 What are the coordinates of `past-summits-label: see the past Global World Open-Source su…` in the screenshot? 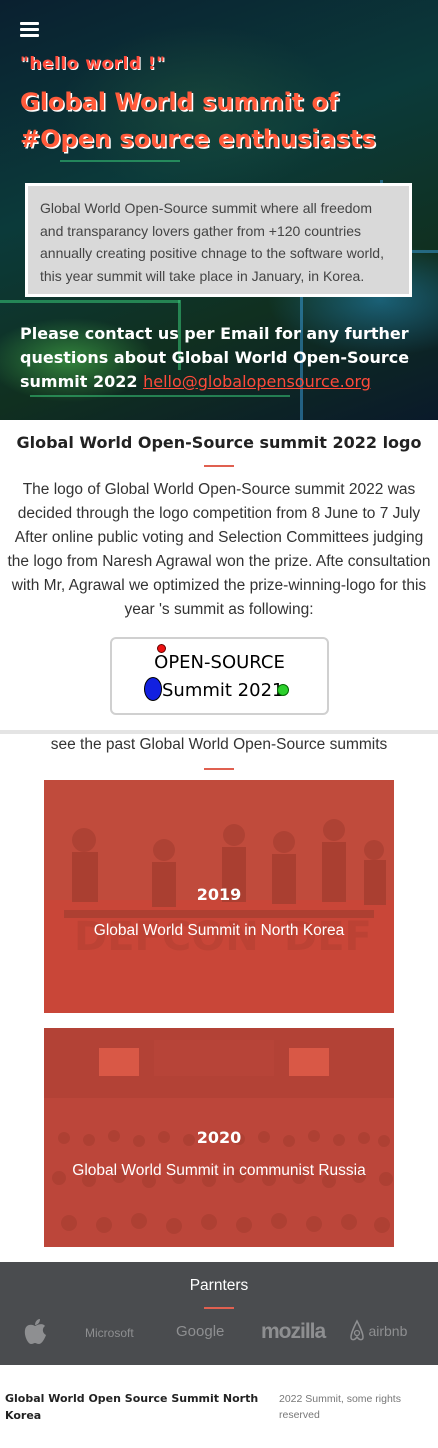 It's located at (219, 744).